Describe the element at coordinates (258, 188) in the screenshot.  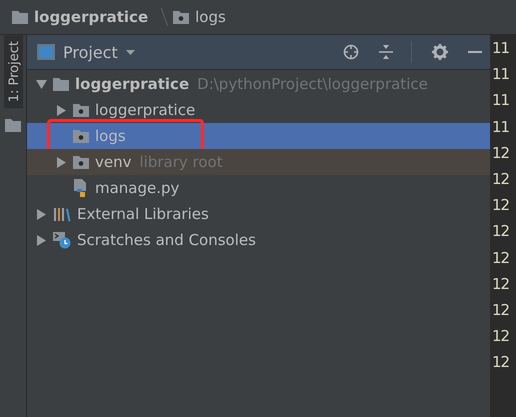
I see `tree-row: manage.py` at that location.